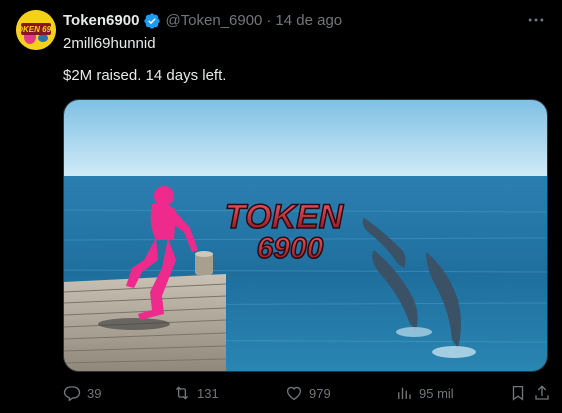 This screenshot has width=562, height=413. I want to click on tweet-header: Token6900 @Token_6900 · 14 de ago, so click(202, 21).